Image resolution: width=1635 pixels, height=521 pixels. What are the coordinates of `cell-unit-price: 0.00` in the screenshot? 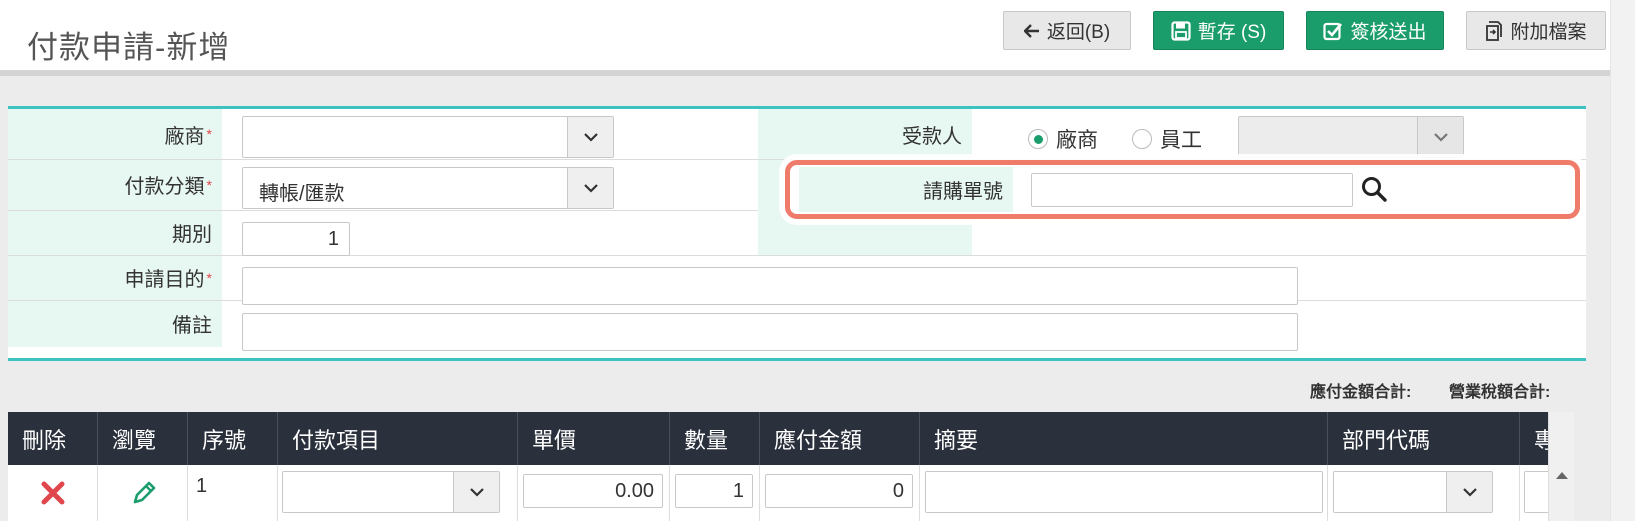 It's located at (594, 493).